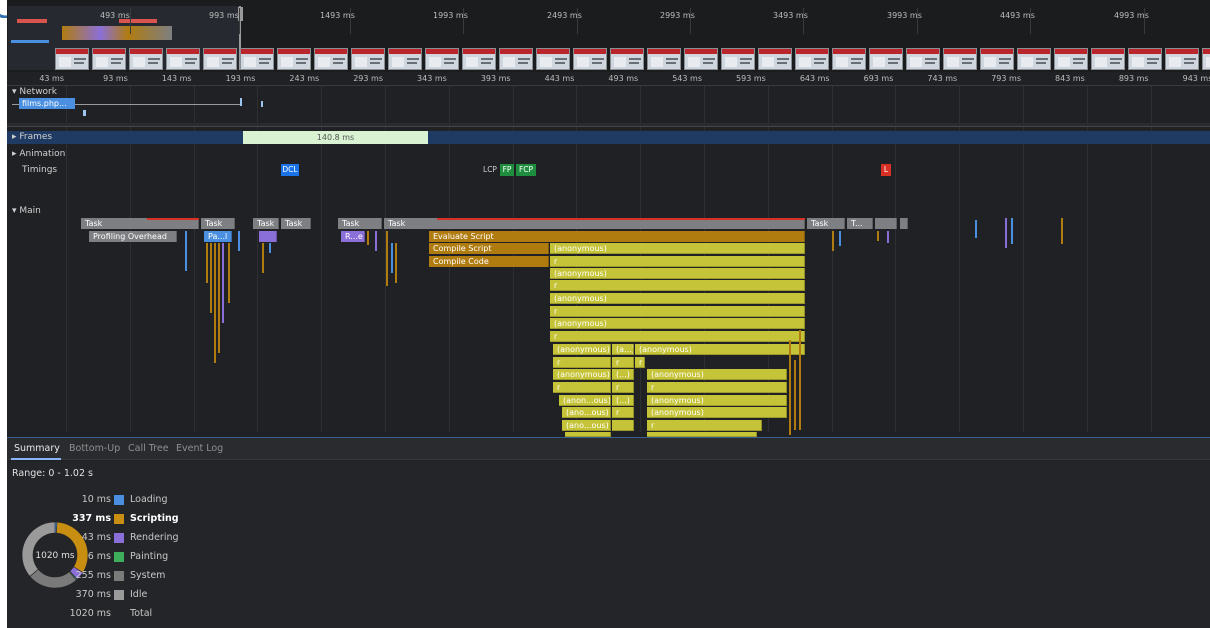 The width and height of the screenshot is (1210, 628). I want to click on main-track-label: ▾ Main, so click(26, 211).